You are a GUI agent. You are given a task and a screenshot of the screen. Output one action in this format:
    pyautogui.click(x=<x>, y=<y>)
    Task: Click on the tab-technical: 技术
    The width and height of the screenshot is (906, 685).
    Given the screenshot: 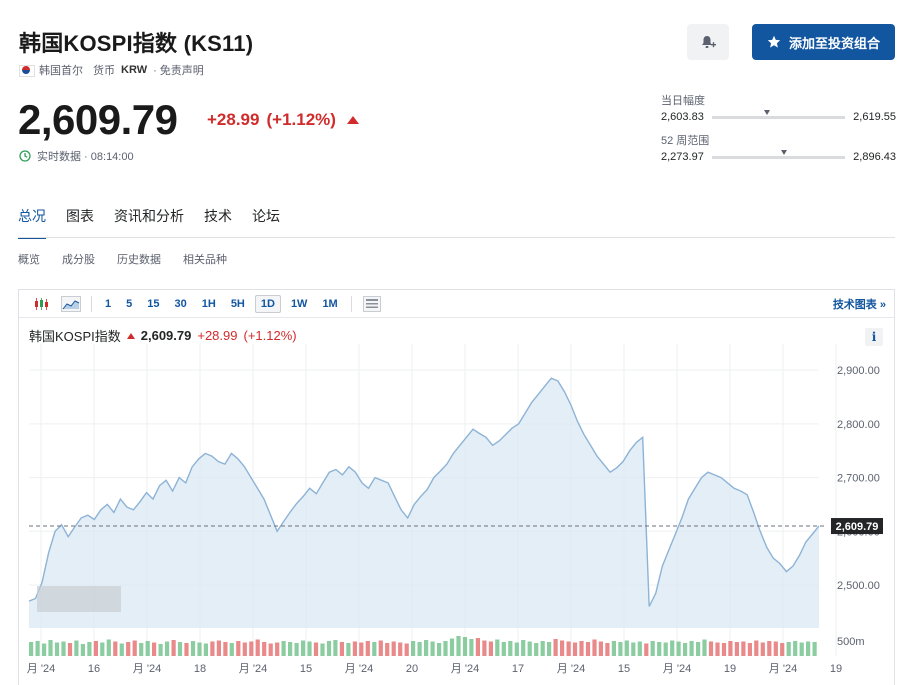 What is the action you would take?
    pyautogui.click(x=218, y=222)
    